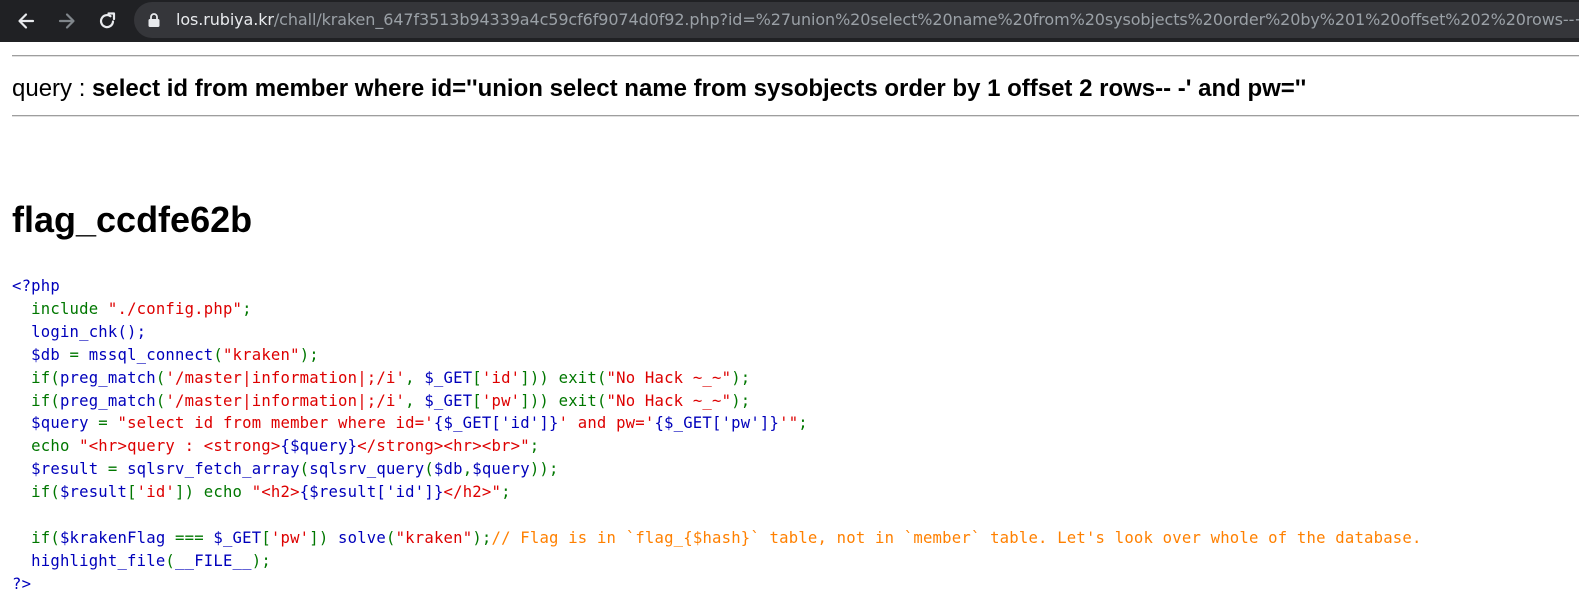 The width and height of the screenshot is (1579, 602). What do you see at coordinates (46, 446) in the screenshot?
I see `code-token: echo` at bounding box center [46, 446].